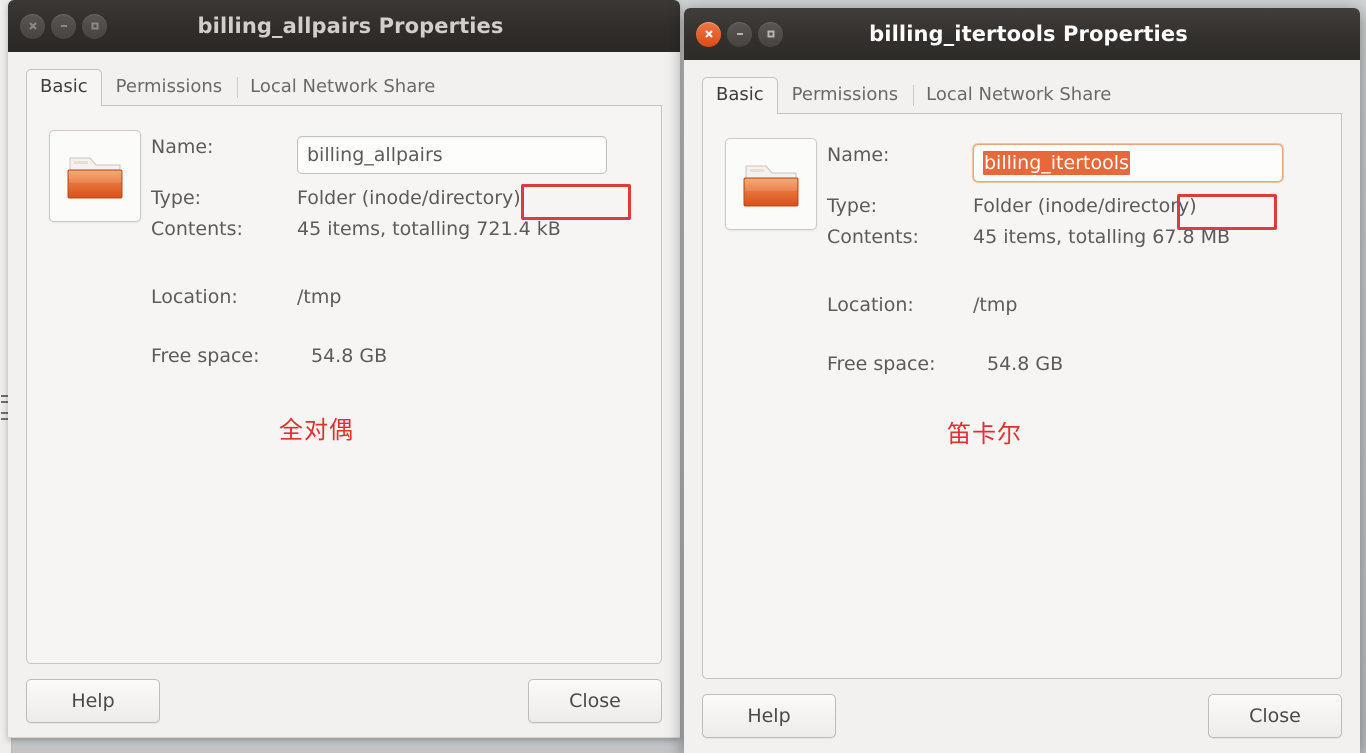 The width and height of the screenshot is (1366, 753). Describe the element at coordinates (984, 434) in the screenshot. I see `annotation-note-right: 笛卡尔` at that location.